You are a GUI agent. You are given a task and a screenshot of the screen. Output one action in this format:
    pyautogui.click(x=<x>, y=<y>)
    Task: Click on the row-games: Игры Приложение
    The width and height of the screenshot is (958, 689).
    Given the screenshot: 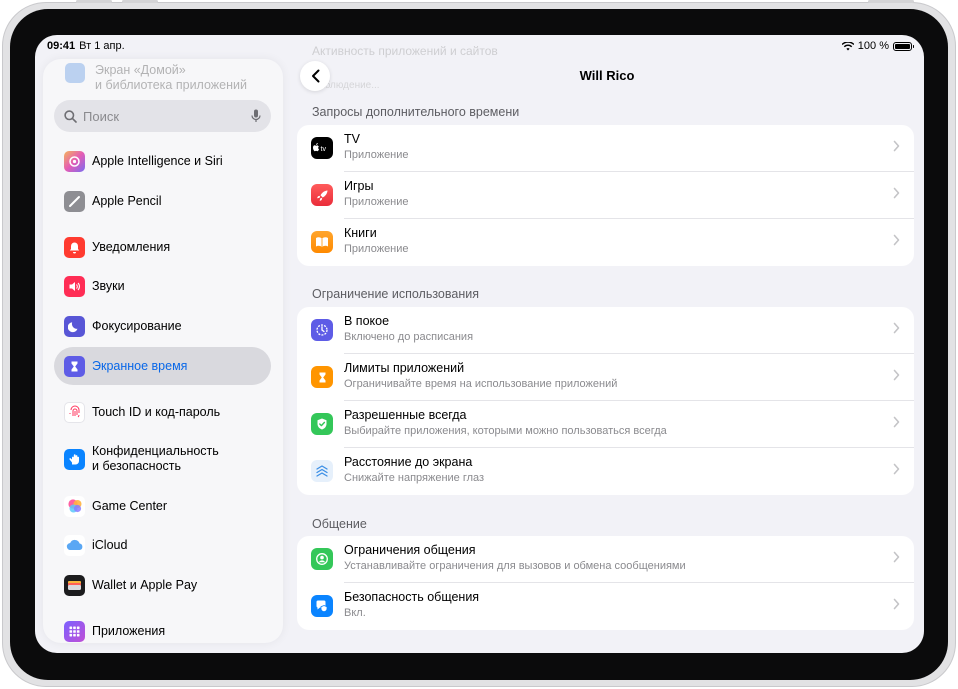 What is the action you would take?
    pyautogui.click(x=605, y=195)
    